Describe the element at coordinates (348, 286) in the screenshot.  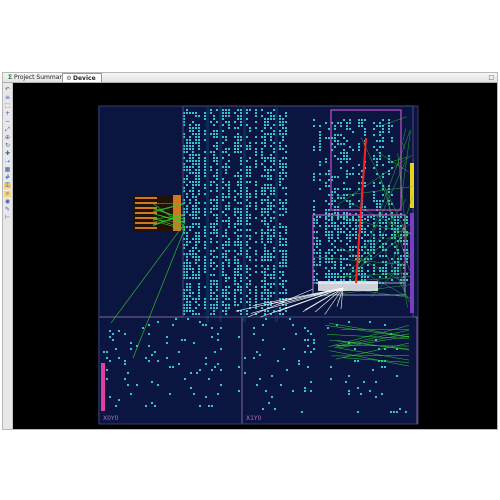
I see `net-white-cluster` at that location.